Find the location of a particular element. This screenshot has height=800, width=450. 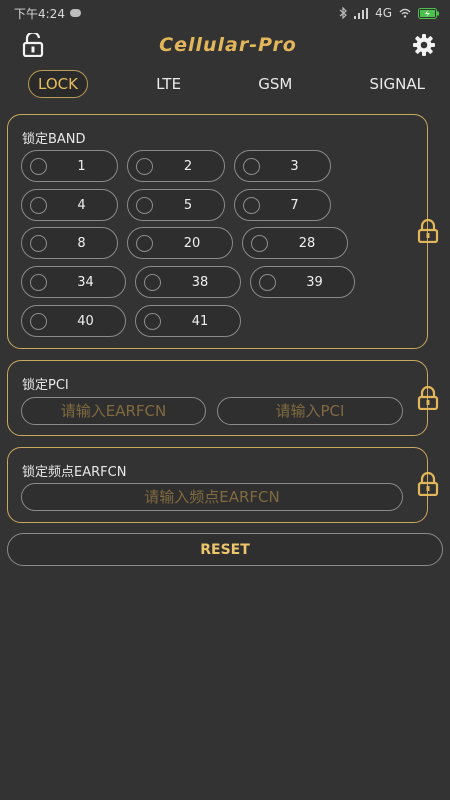

band-label: 34 is located at coordinates (85, 282).